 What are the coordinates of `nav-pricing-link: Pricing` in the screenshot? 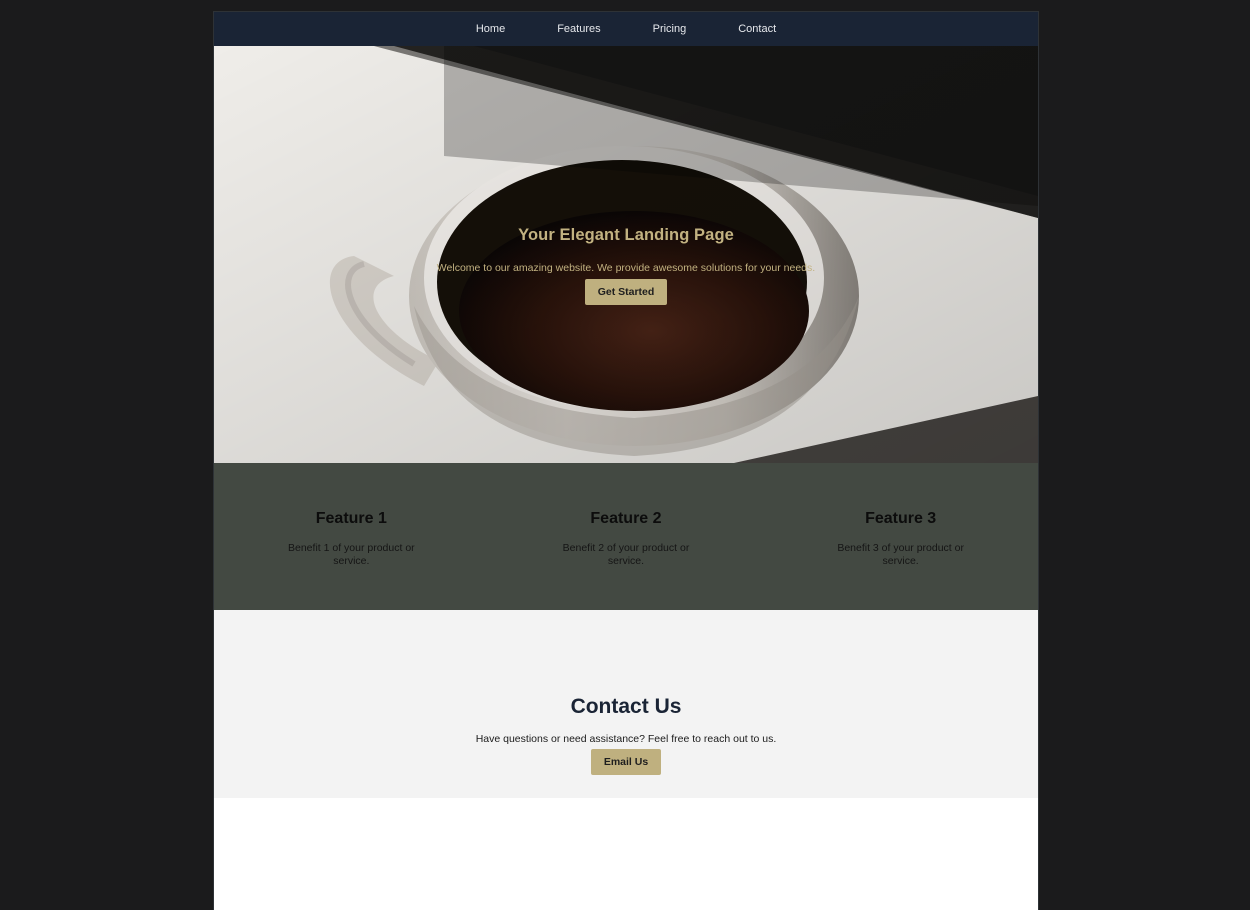 It's located at (670, 29).